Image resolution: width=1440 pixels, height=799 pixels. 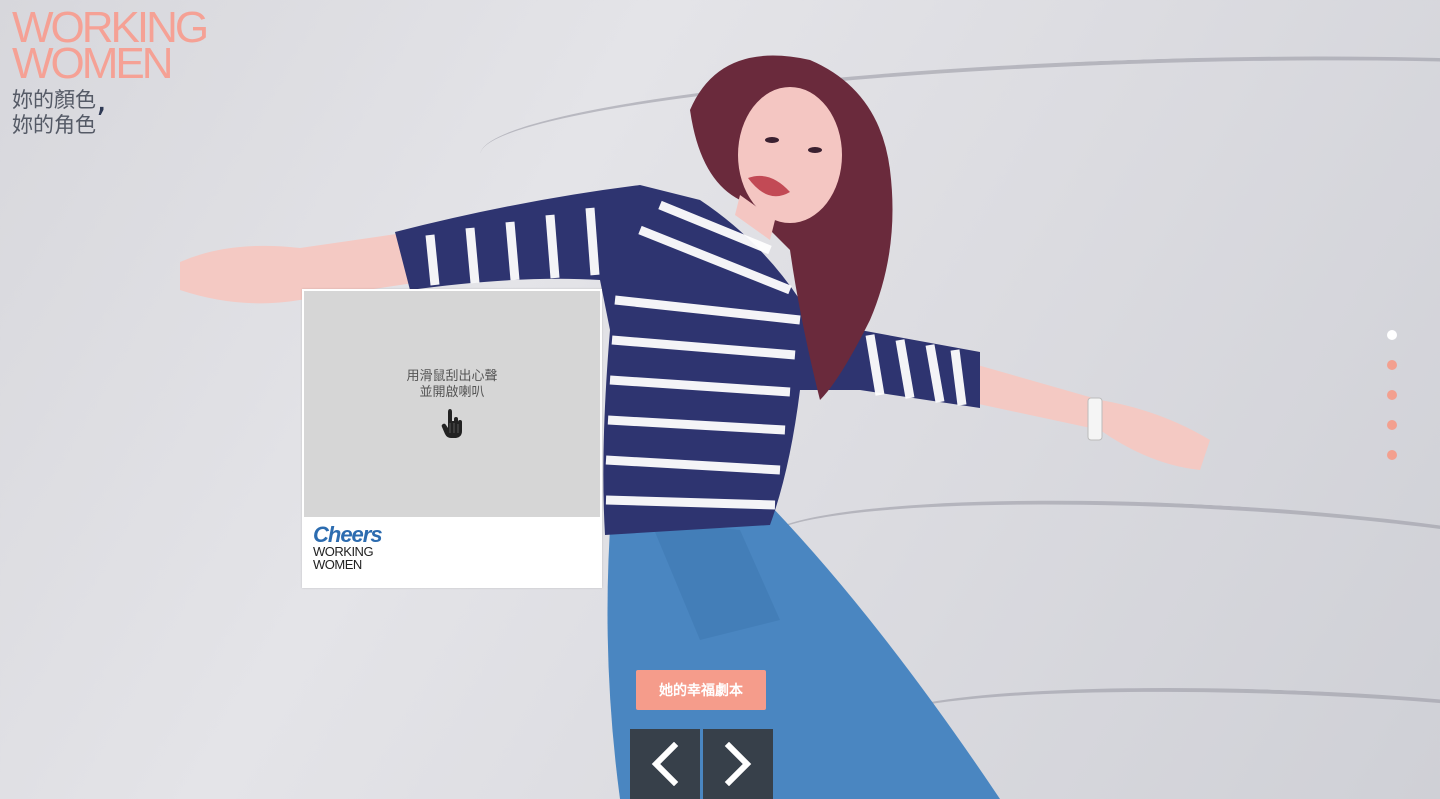 I want to click on tagline-line-2: 妳的角色, so click(x=54, y=125).